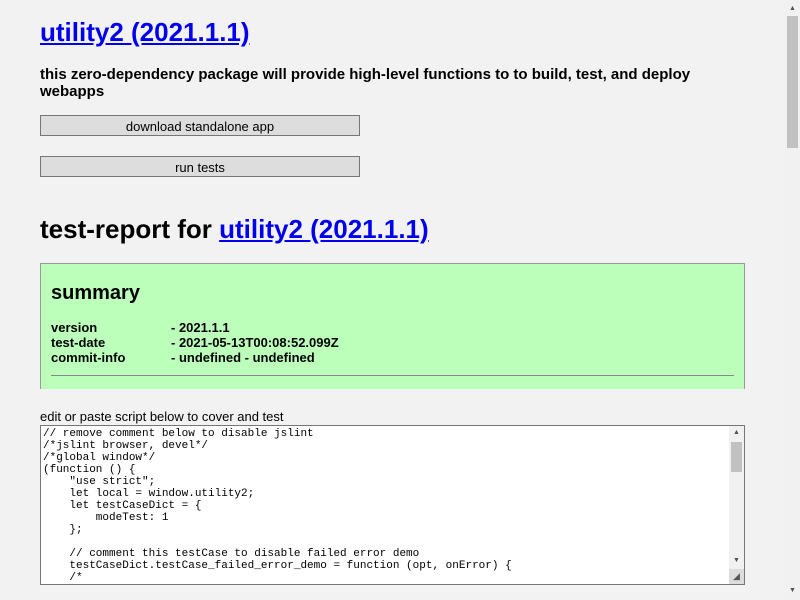 Image resolution: width=800 pixels, height=600 pixels. I want to click on test-report-heading: test-report for utility2 (2021.1.1), so click(234, 229).